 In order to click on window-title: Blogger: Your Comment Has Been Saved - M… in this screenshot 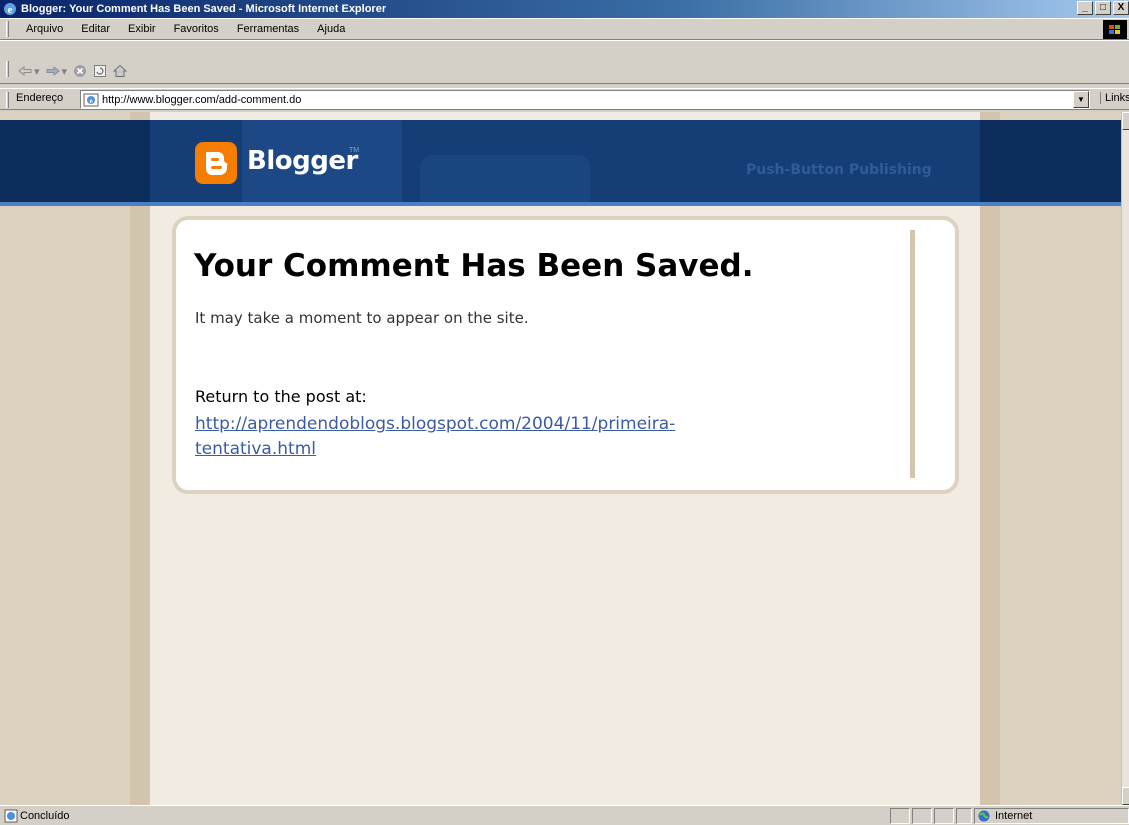, I will do `click(204, 9)`.